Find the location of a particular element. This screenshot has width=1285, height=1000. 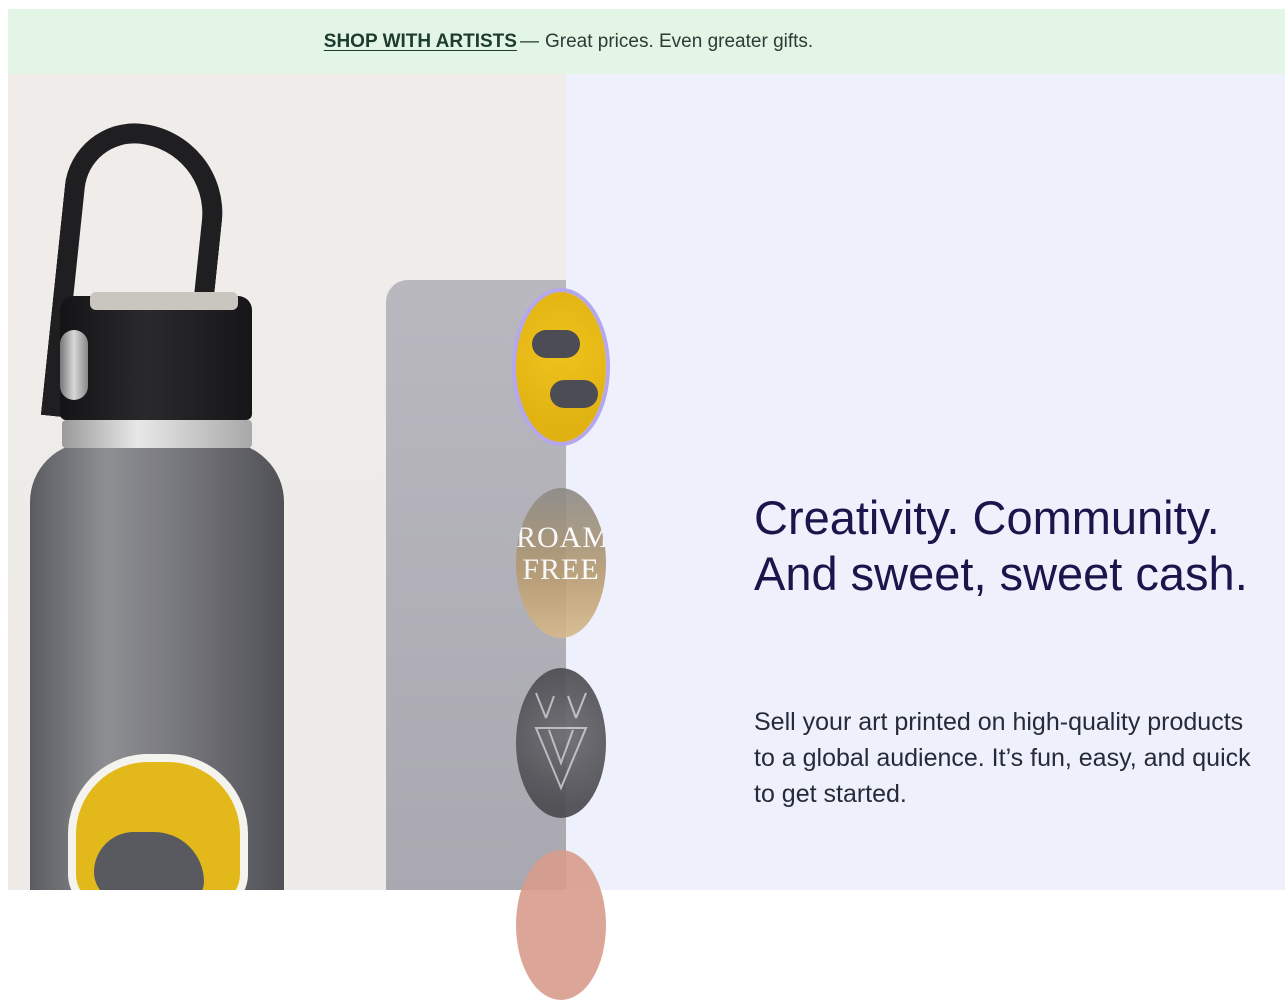

headline-line-2: And sweet, sweet cash. is located at coordinates (1001, 573).